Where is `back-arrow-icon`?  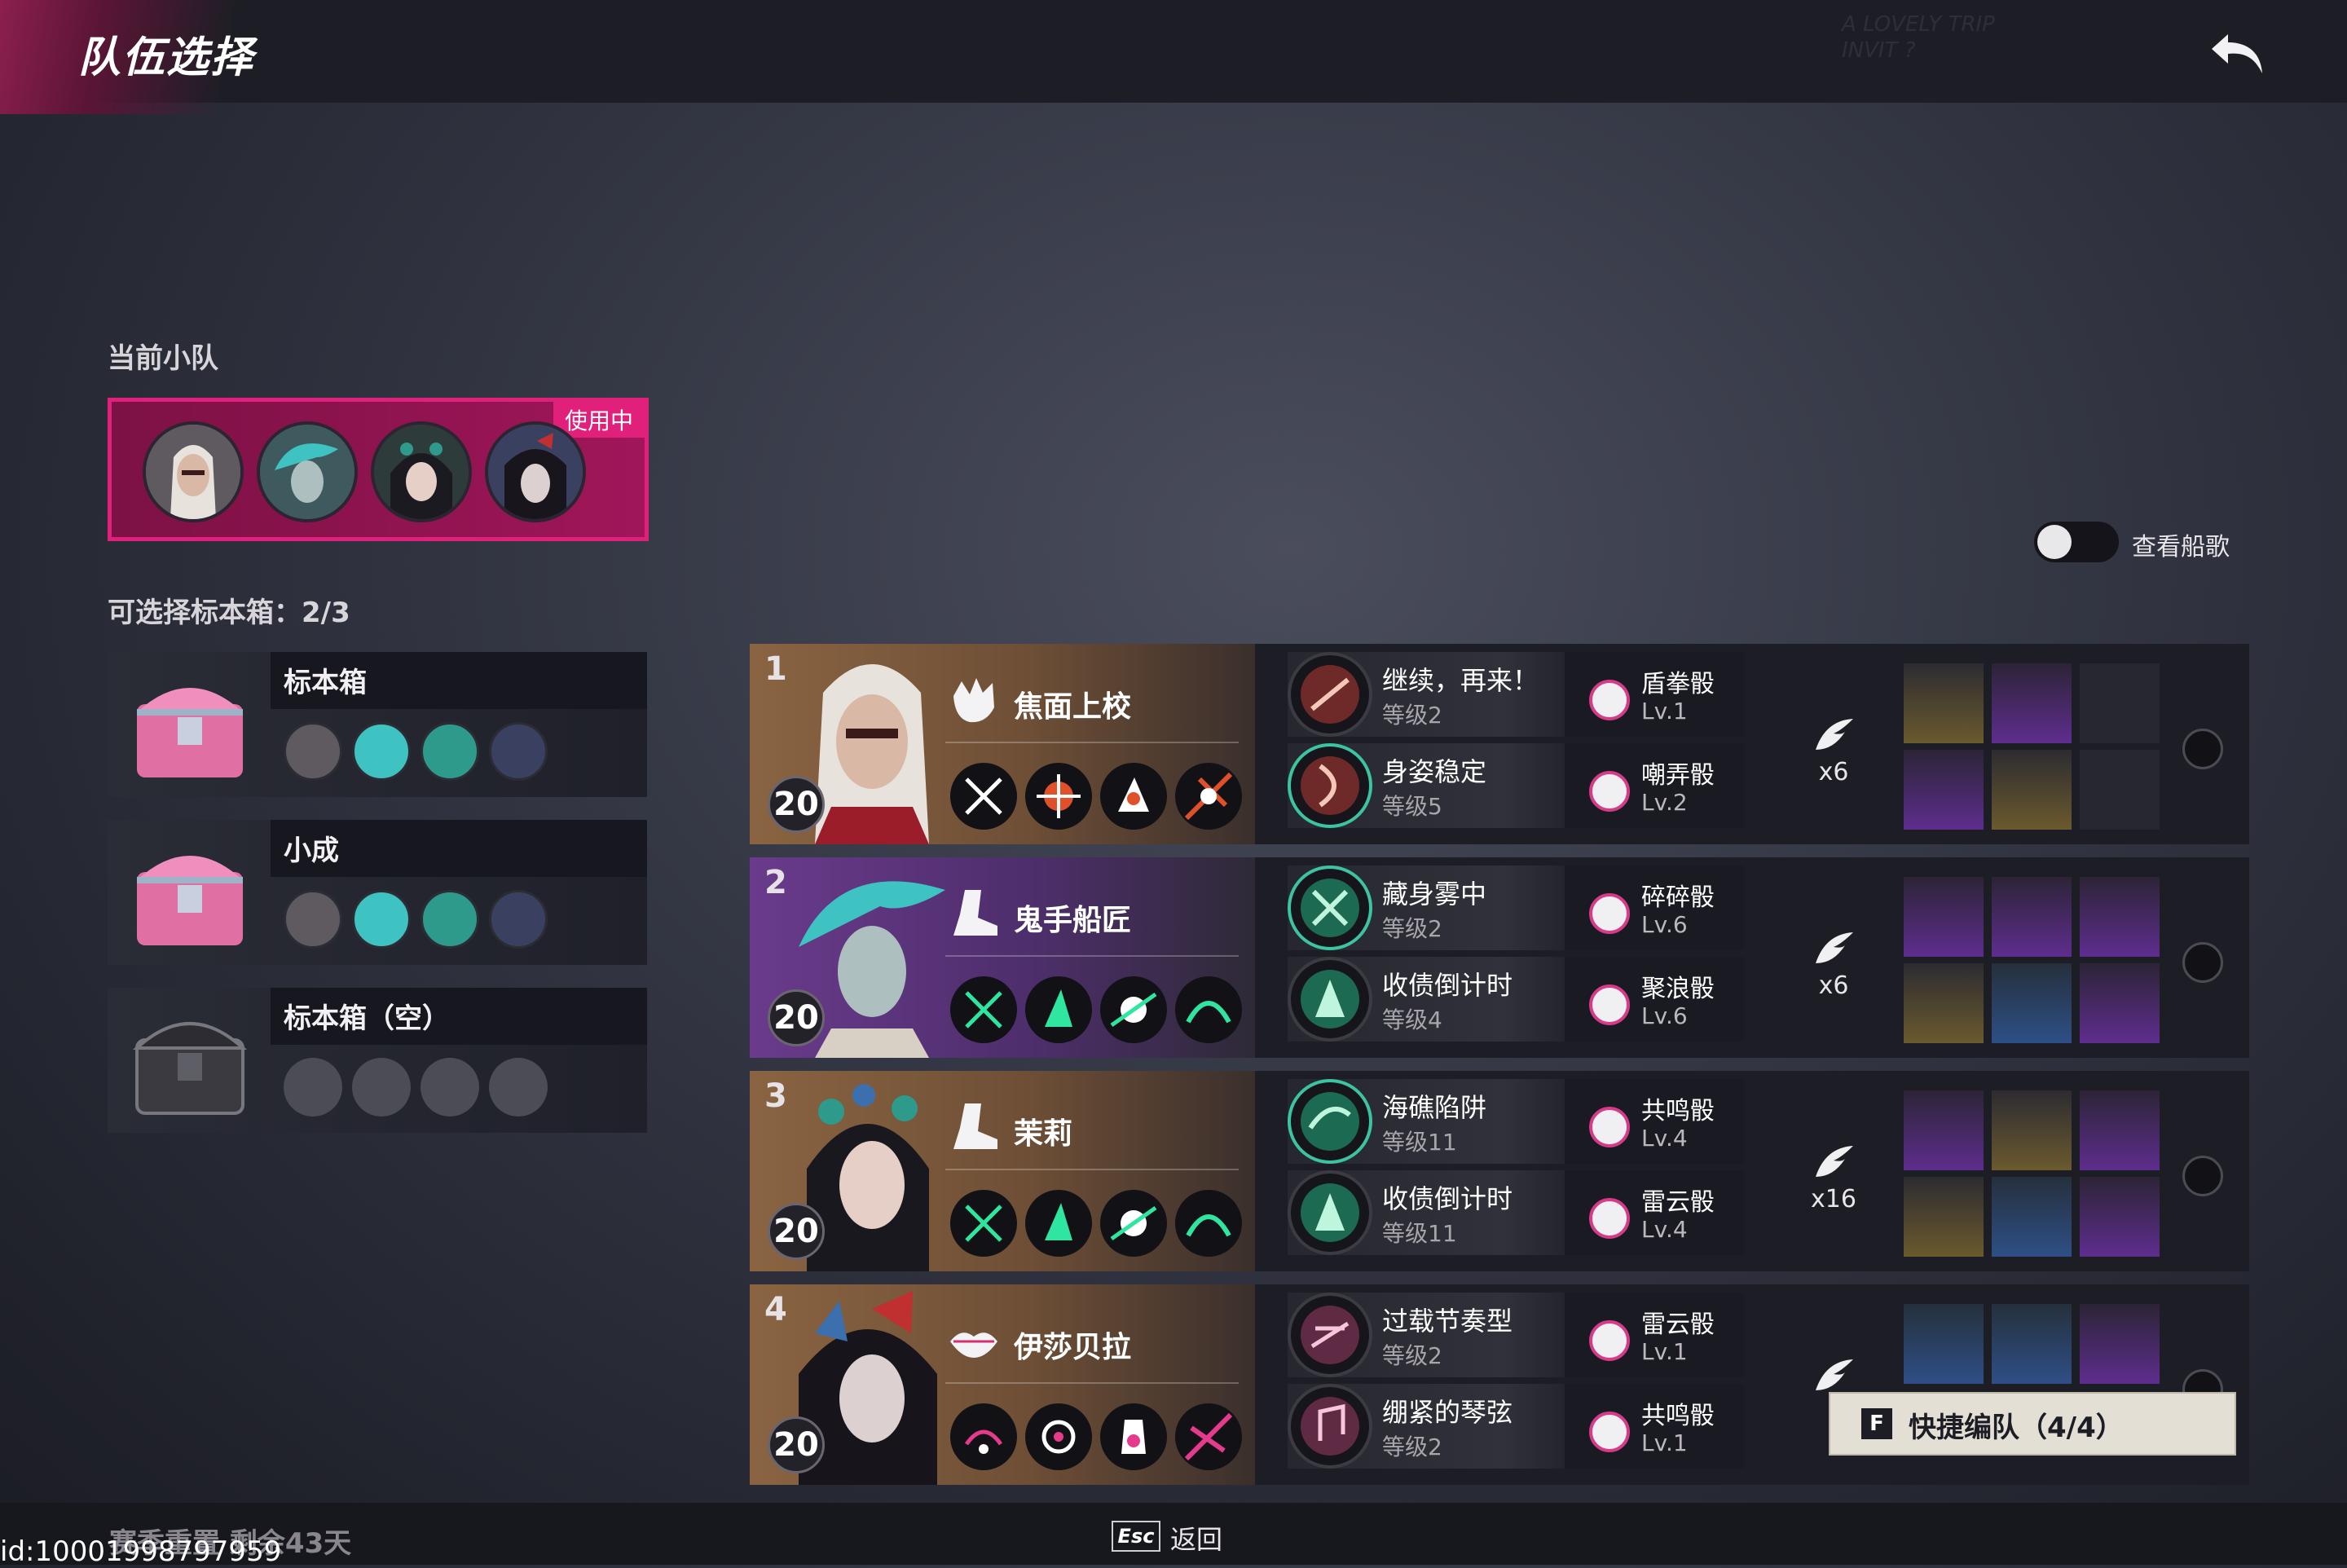
back-arrow-icon is located at coordinates (2237, 54).